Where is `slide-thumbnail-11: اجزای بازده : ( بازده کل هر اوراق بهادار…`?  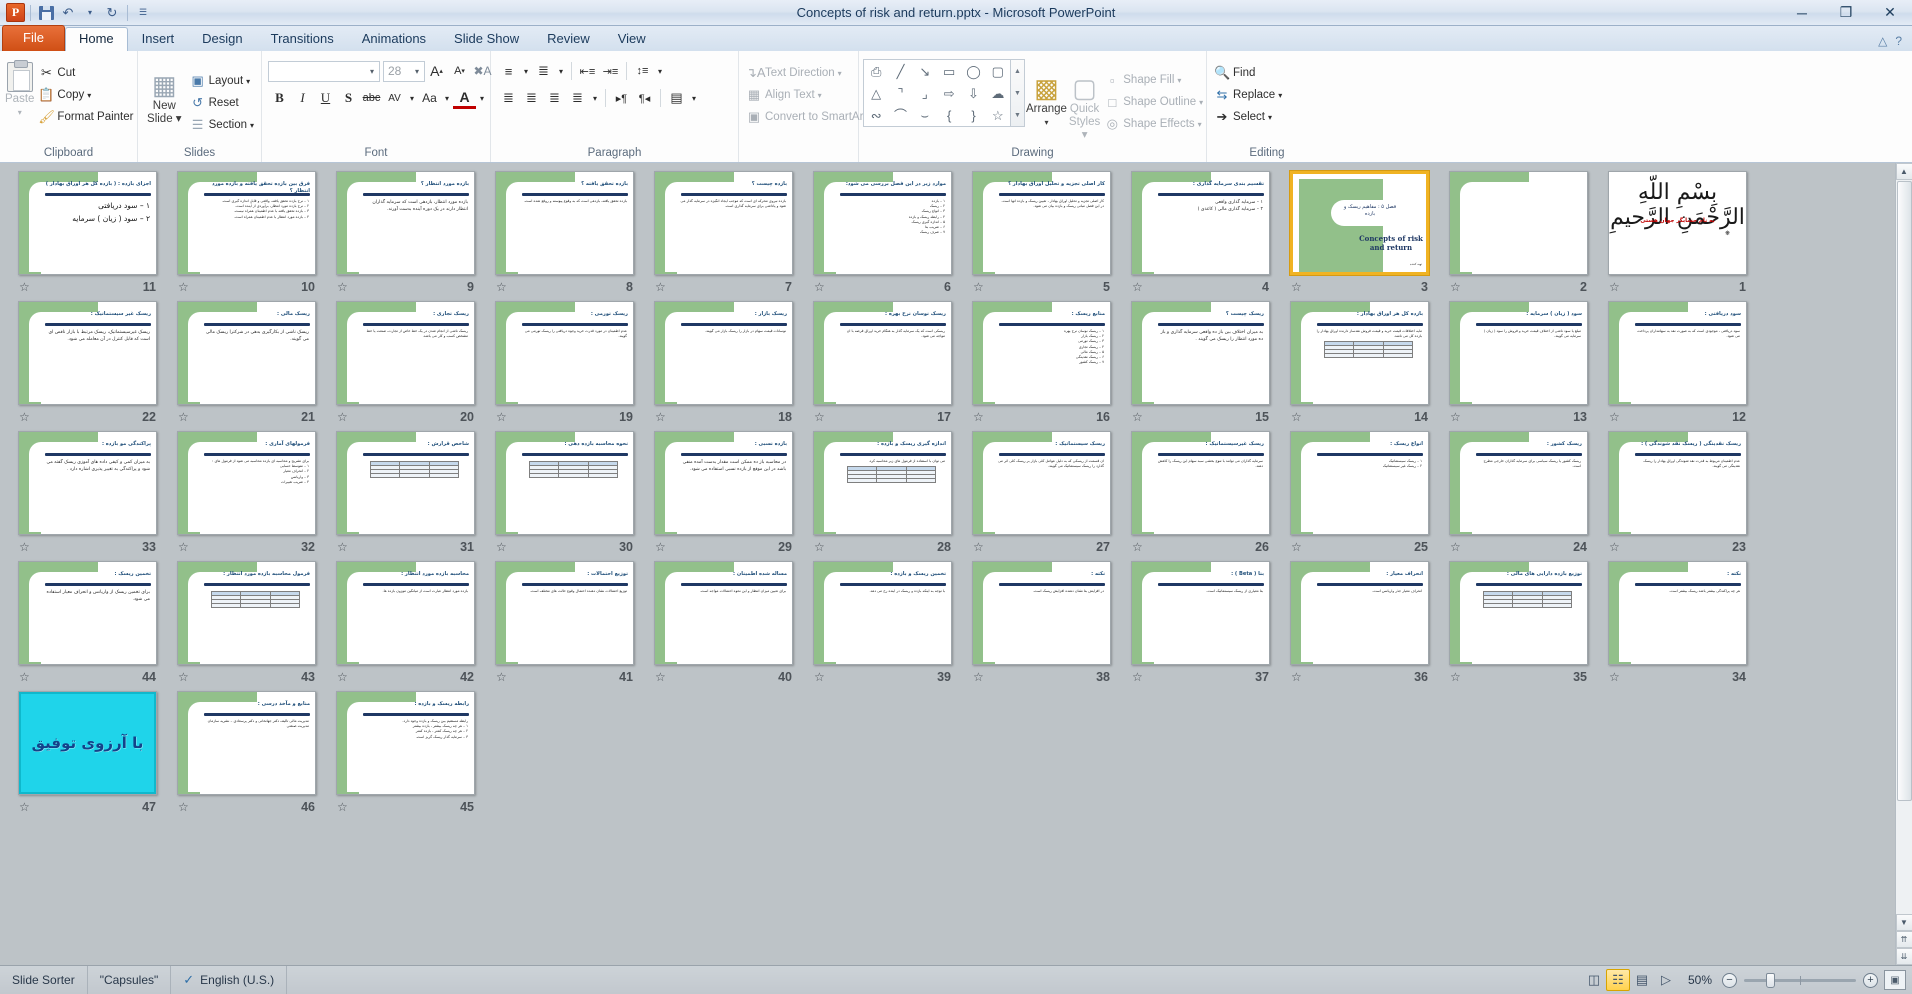
slide-thumbnail-11: اجزای بازده : ( بازده کل هر اوراق بهادار… is located at coordinates (87, 236).